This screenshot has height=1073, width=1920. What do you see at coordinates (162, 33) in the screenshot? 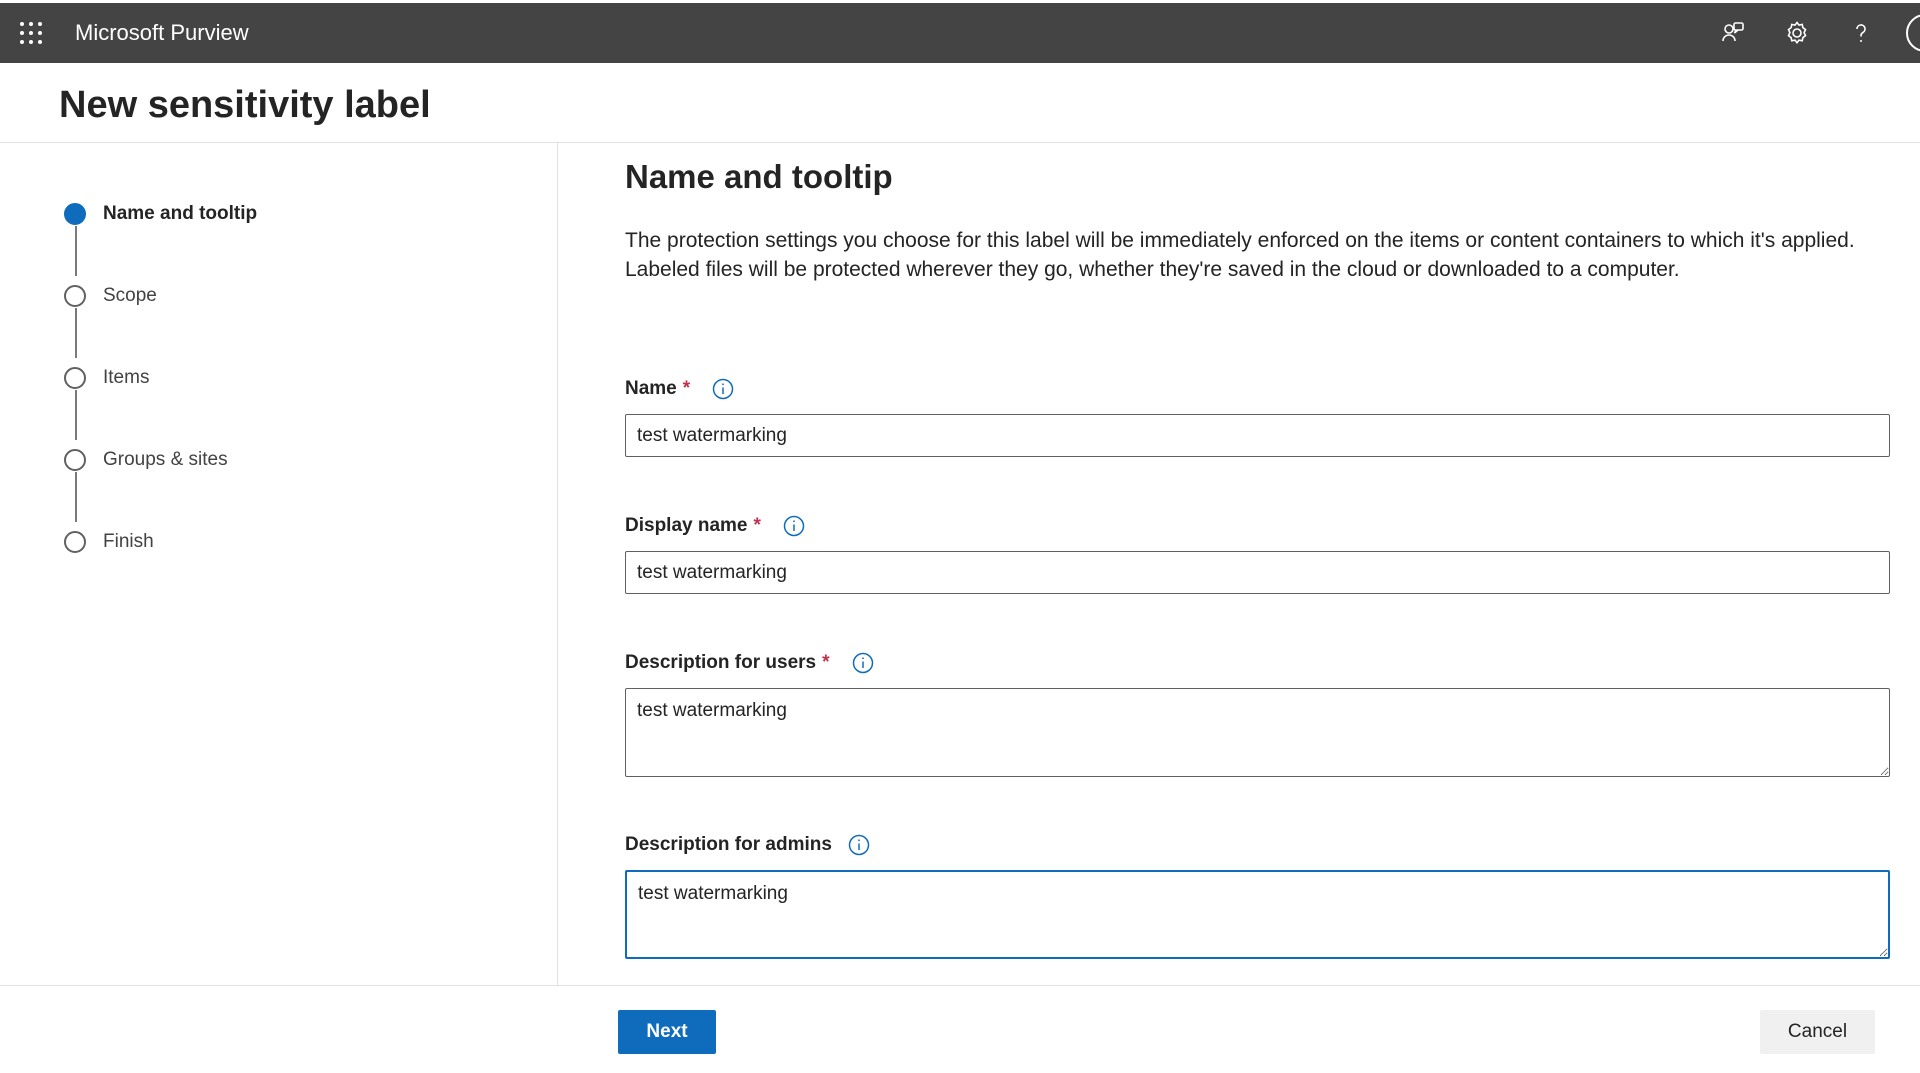
I see `app-title: Microsoft Purview` at bounding box center [162, 33].